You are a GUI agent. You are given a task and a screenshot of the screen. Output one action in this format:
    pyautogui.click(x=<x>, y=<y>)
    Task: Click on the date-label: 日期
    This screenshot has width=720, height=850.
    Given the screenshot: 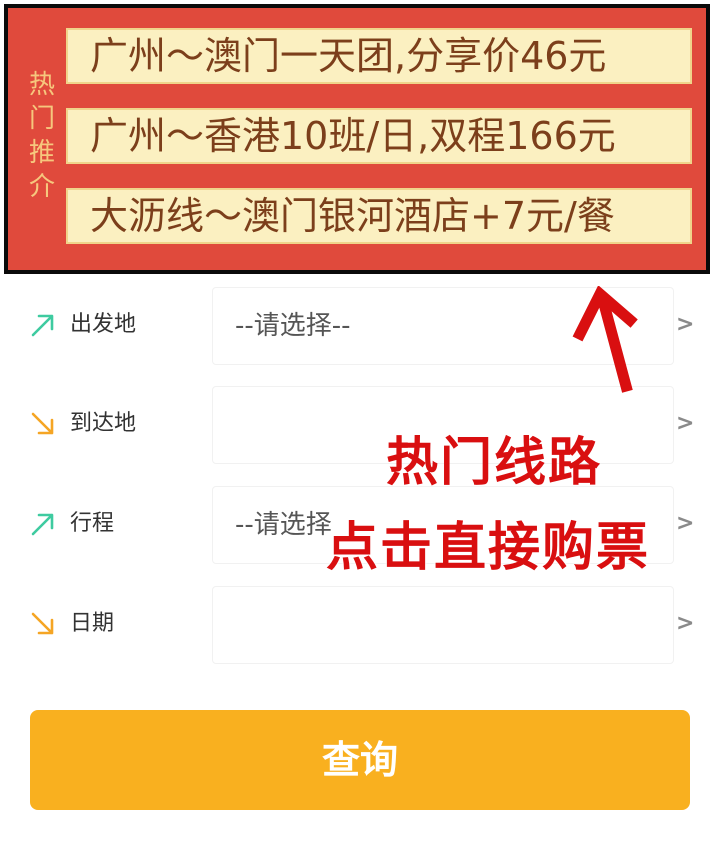 What is the action you would take?
    pyautogui.click(x=92, y=623)
    